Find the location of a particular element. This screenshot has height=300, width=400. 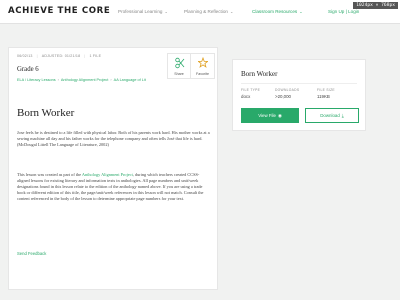

resource-actions: Share Favorite is located at coordinates (191, 66).